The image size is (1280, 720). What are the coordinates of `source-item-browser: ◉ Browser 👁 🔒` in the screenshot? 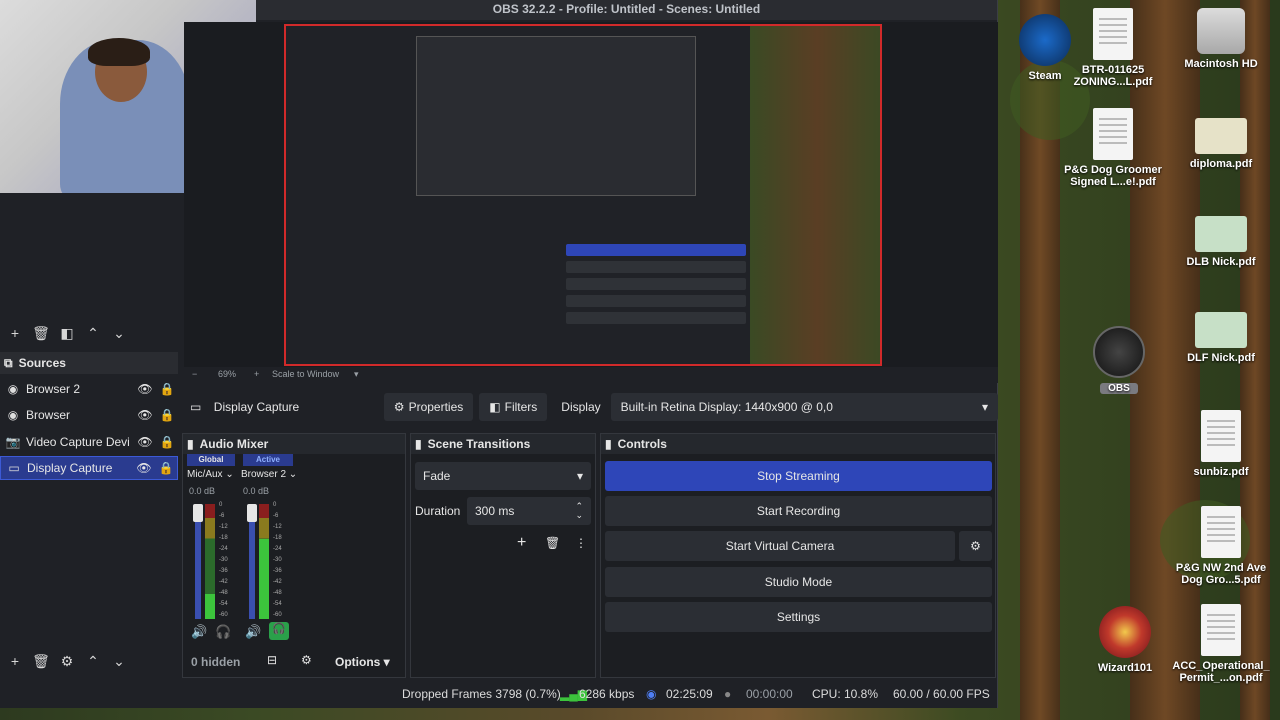 It's located at (89, 415).